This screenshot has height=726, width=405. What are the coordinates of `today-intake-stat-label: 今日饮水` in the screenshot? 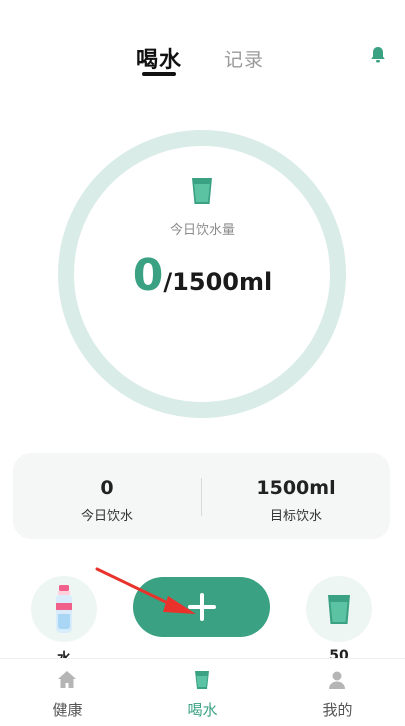 It's located at (106, 516).